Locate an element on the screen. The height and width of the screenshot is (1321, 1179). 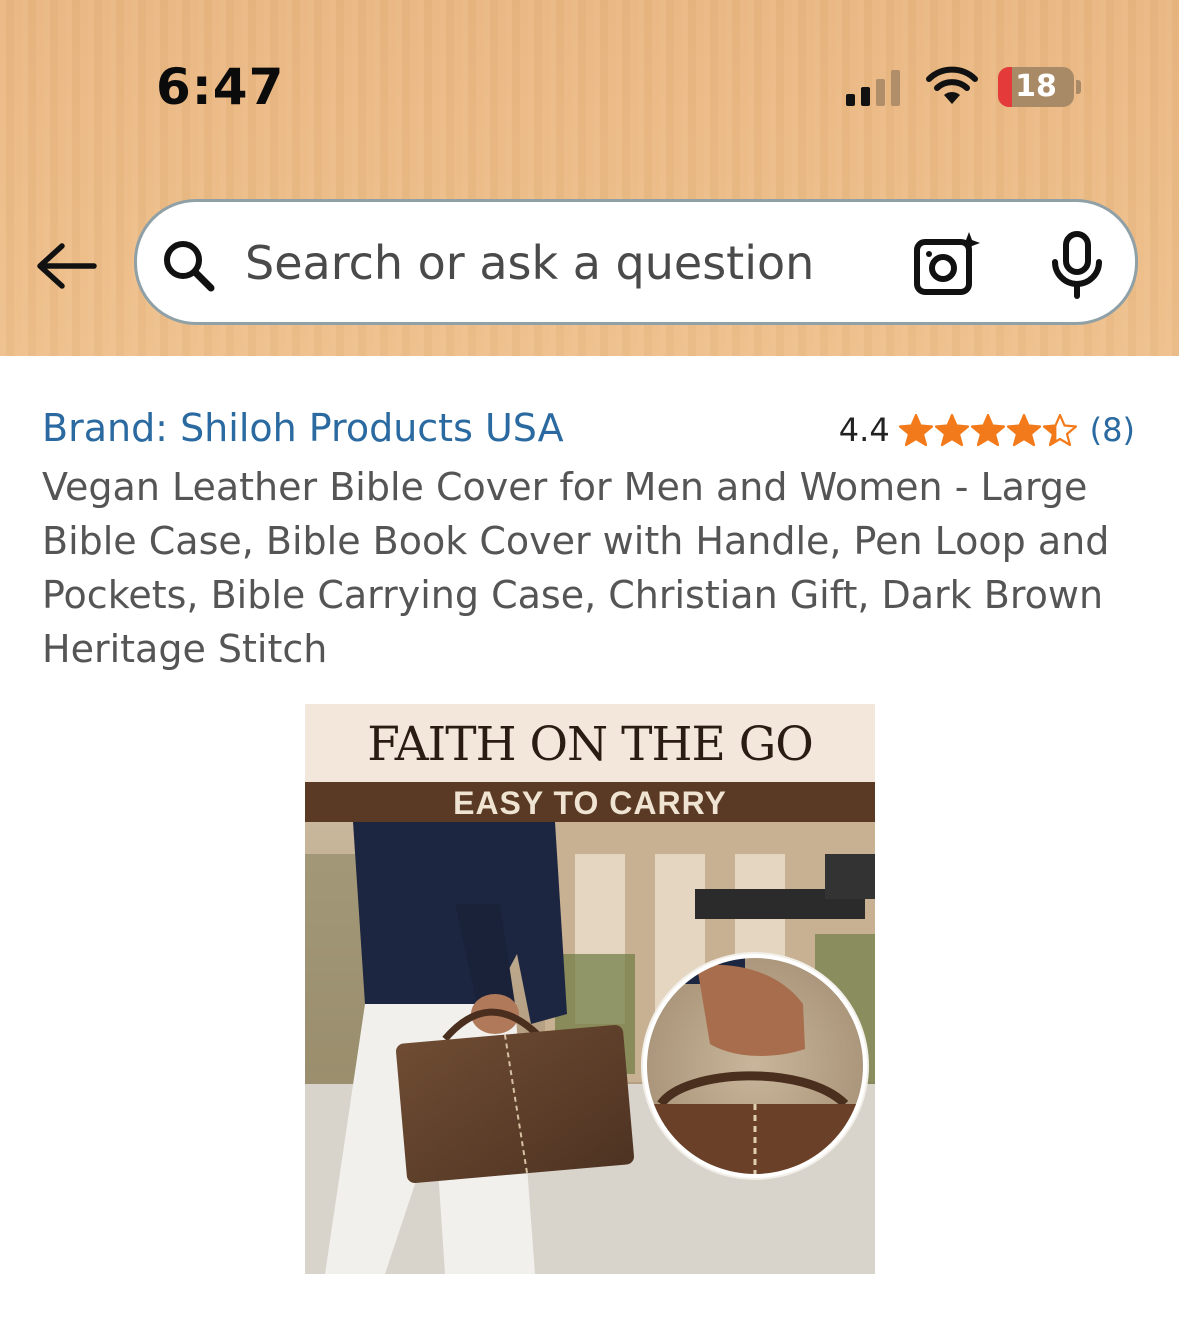
search-input is located at coordinates (555, 263).